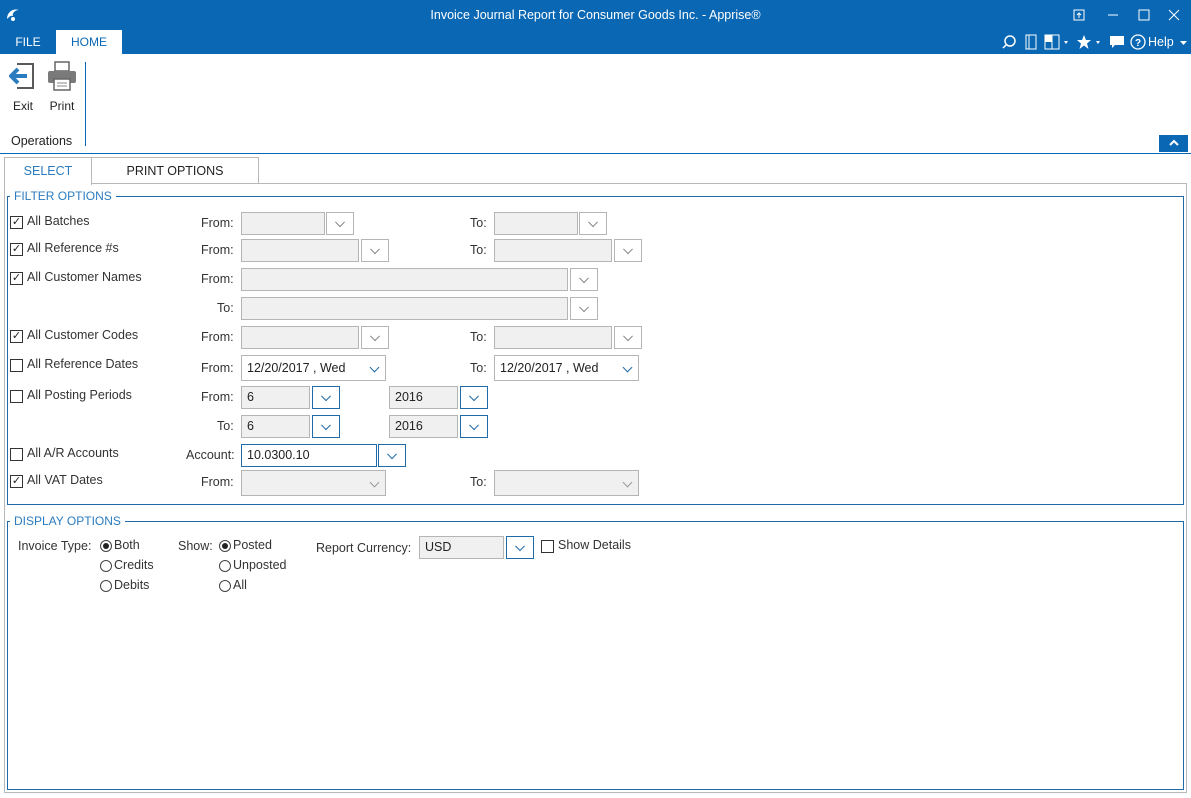 Image resolution: width=1191 pixels, height=798 pixels. What do you see at coordinates (16, 278) in the screenshot?
I see `all-customer-names-checkbox: ✓` at bounding box center [16, 278].